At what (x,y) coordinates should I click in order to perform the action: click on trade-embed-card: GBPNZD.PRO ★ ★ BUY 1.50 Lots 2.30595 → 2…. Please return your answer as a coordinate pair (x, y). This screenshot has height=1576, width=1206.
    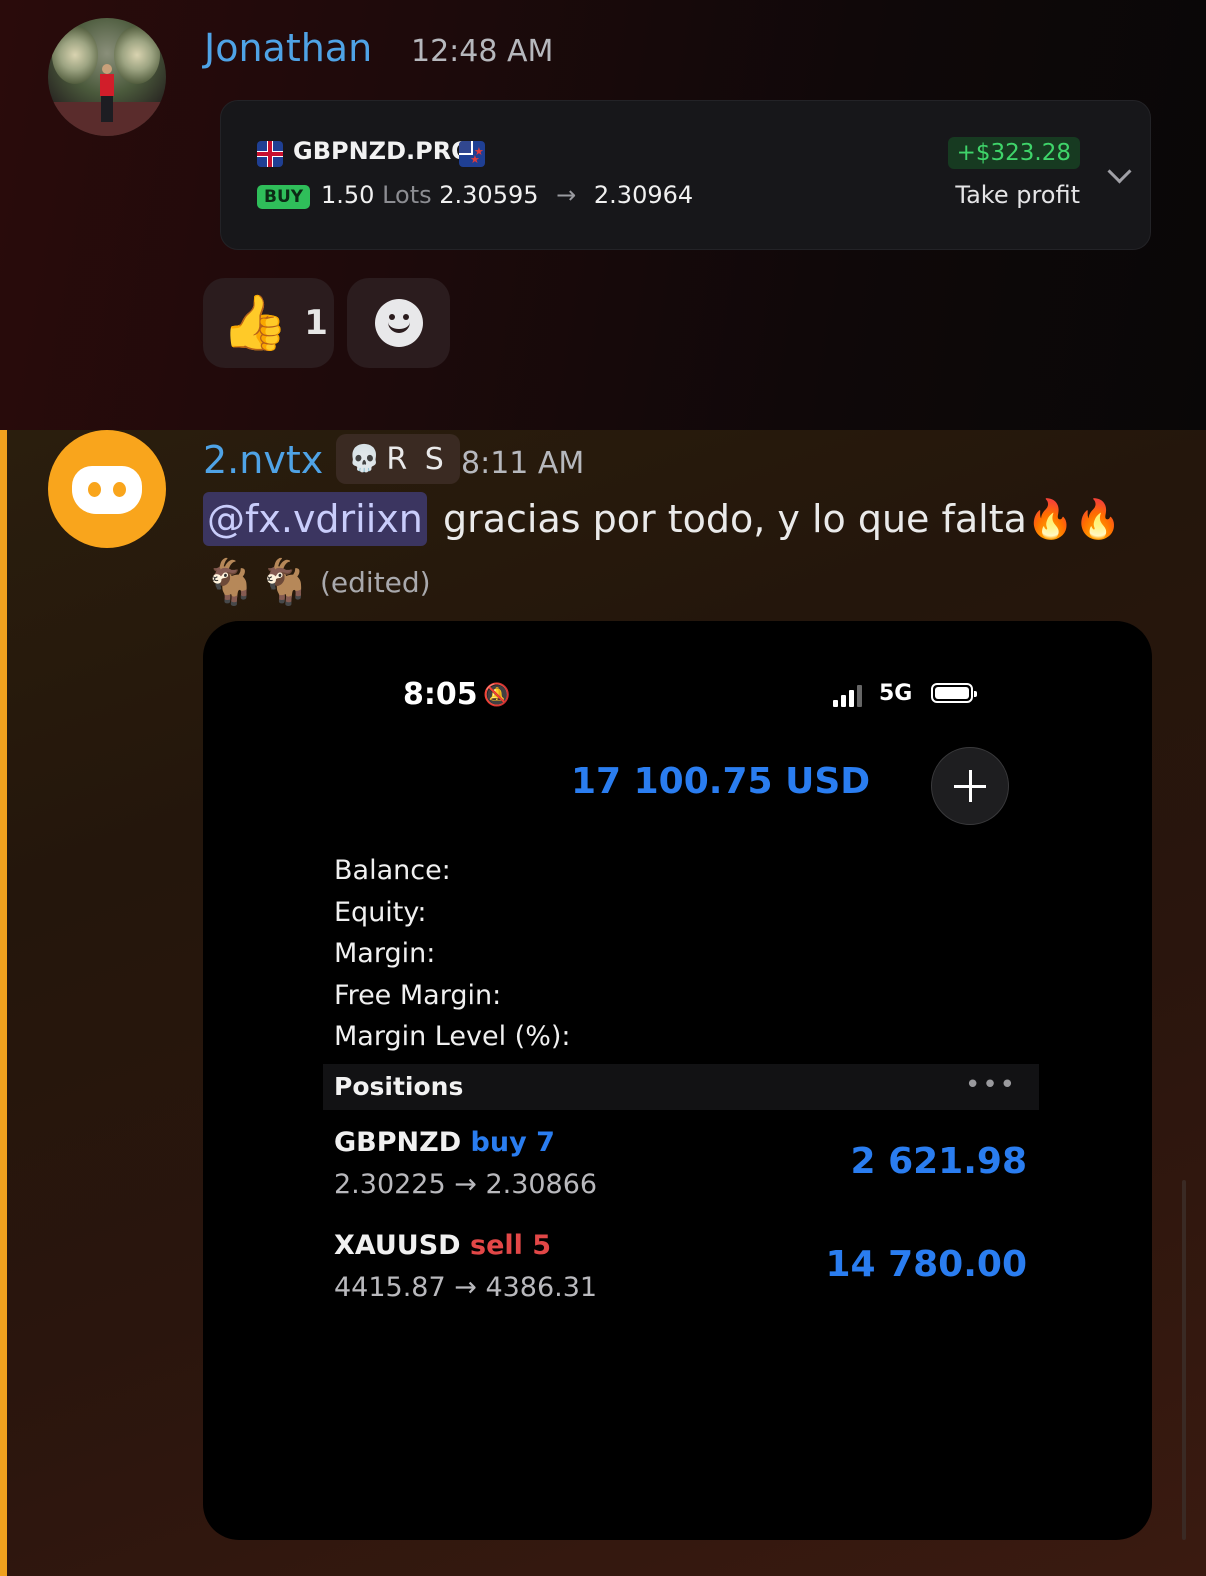
    Looking at the image, I should click on (685, 175).